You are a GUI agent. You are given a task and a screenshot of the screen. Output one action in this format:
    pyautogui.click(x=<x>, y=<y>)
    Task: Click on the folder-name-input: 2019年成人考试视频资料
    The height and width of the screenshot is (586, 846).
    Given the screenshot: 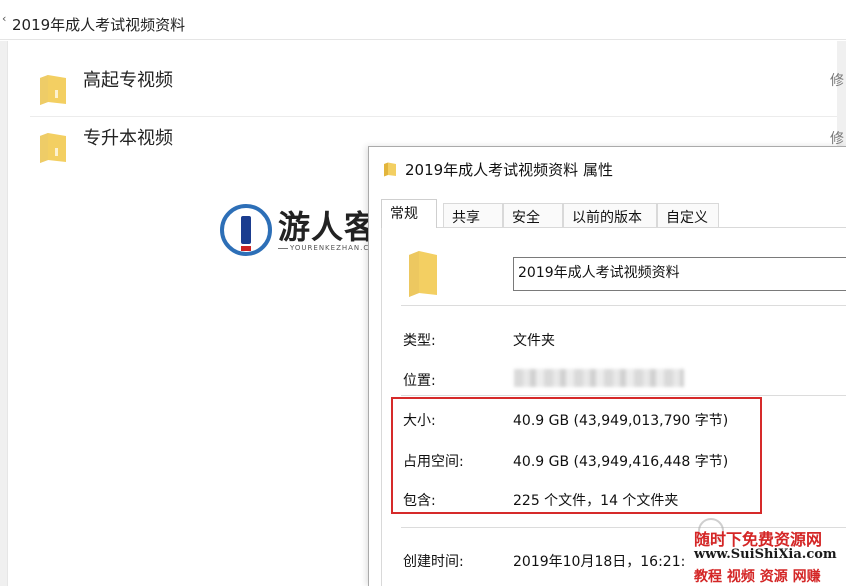 What is the action you would take?
    pyautogui.click(x=679, y=274)
    